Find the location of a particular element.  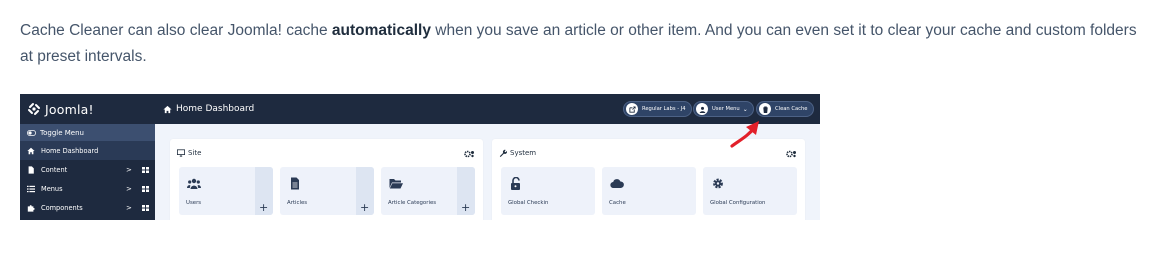

system-panel-header: System is located at coordinates (517, 153).